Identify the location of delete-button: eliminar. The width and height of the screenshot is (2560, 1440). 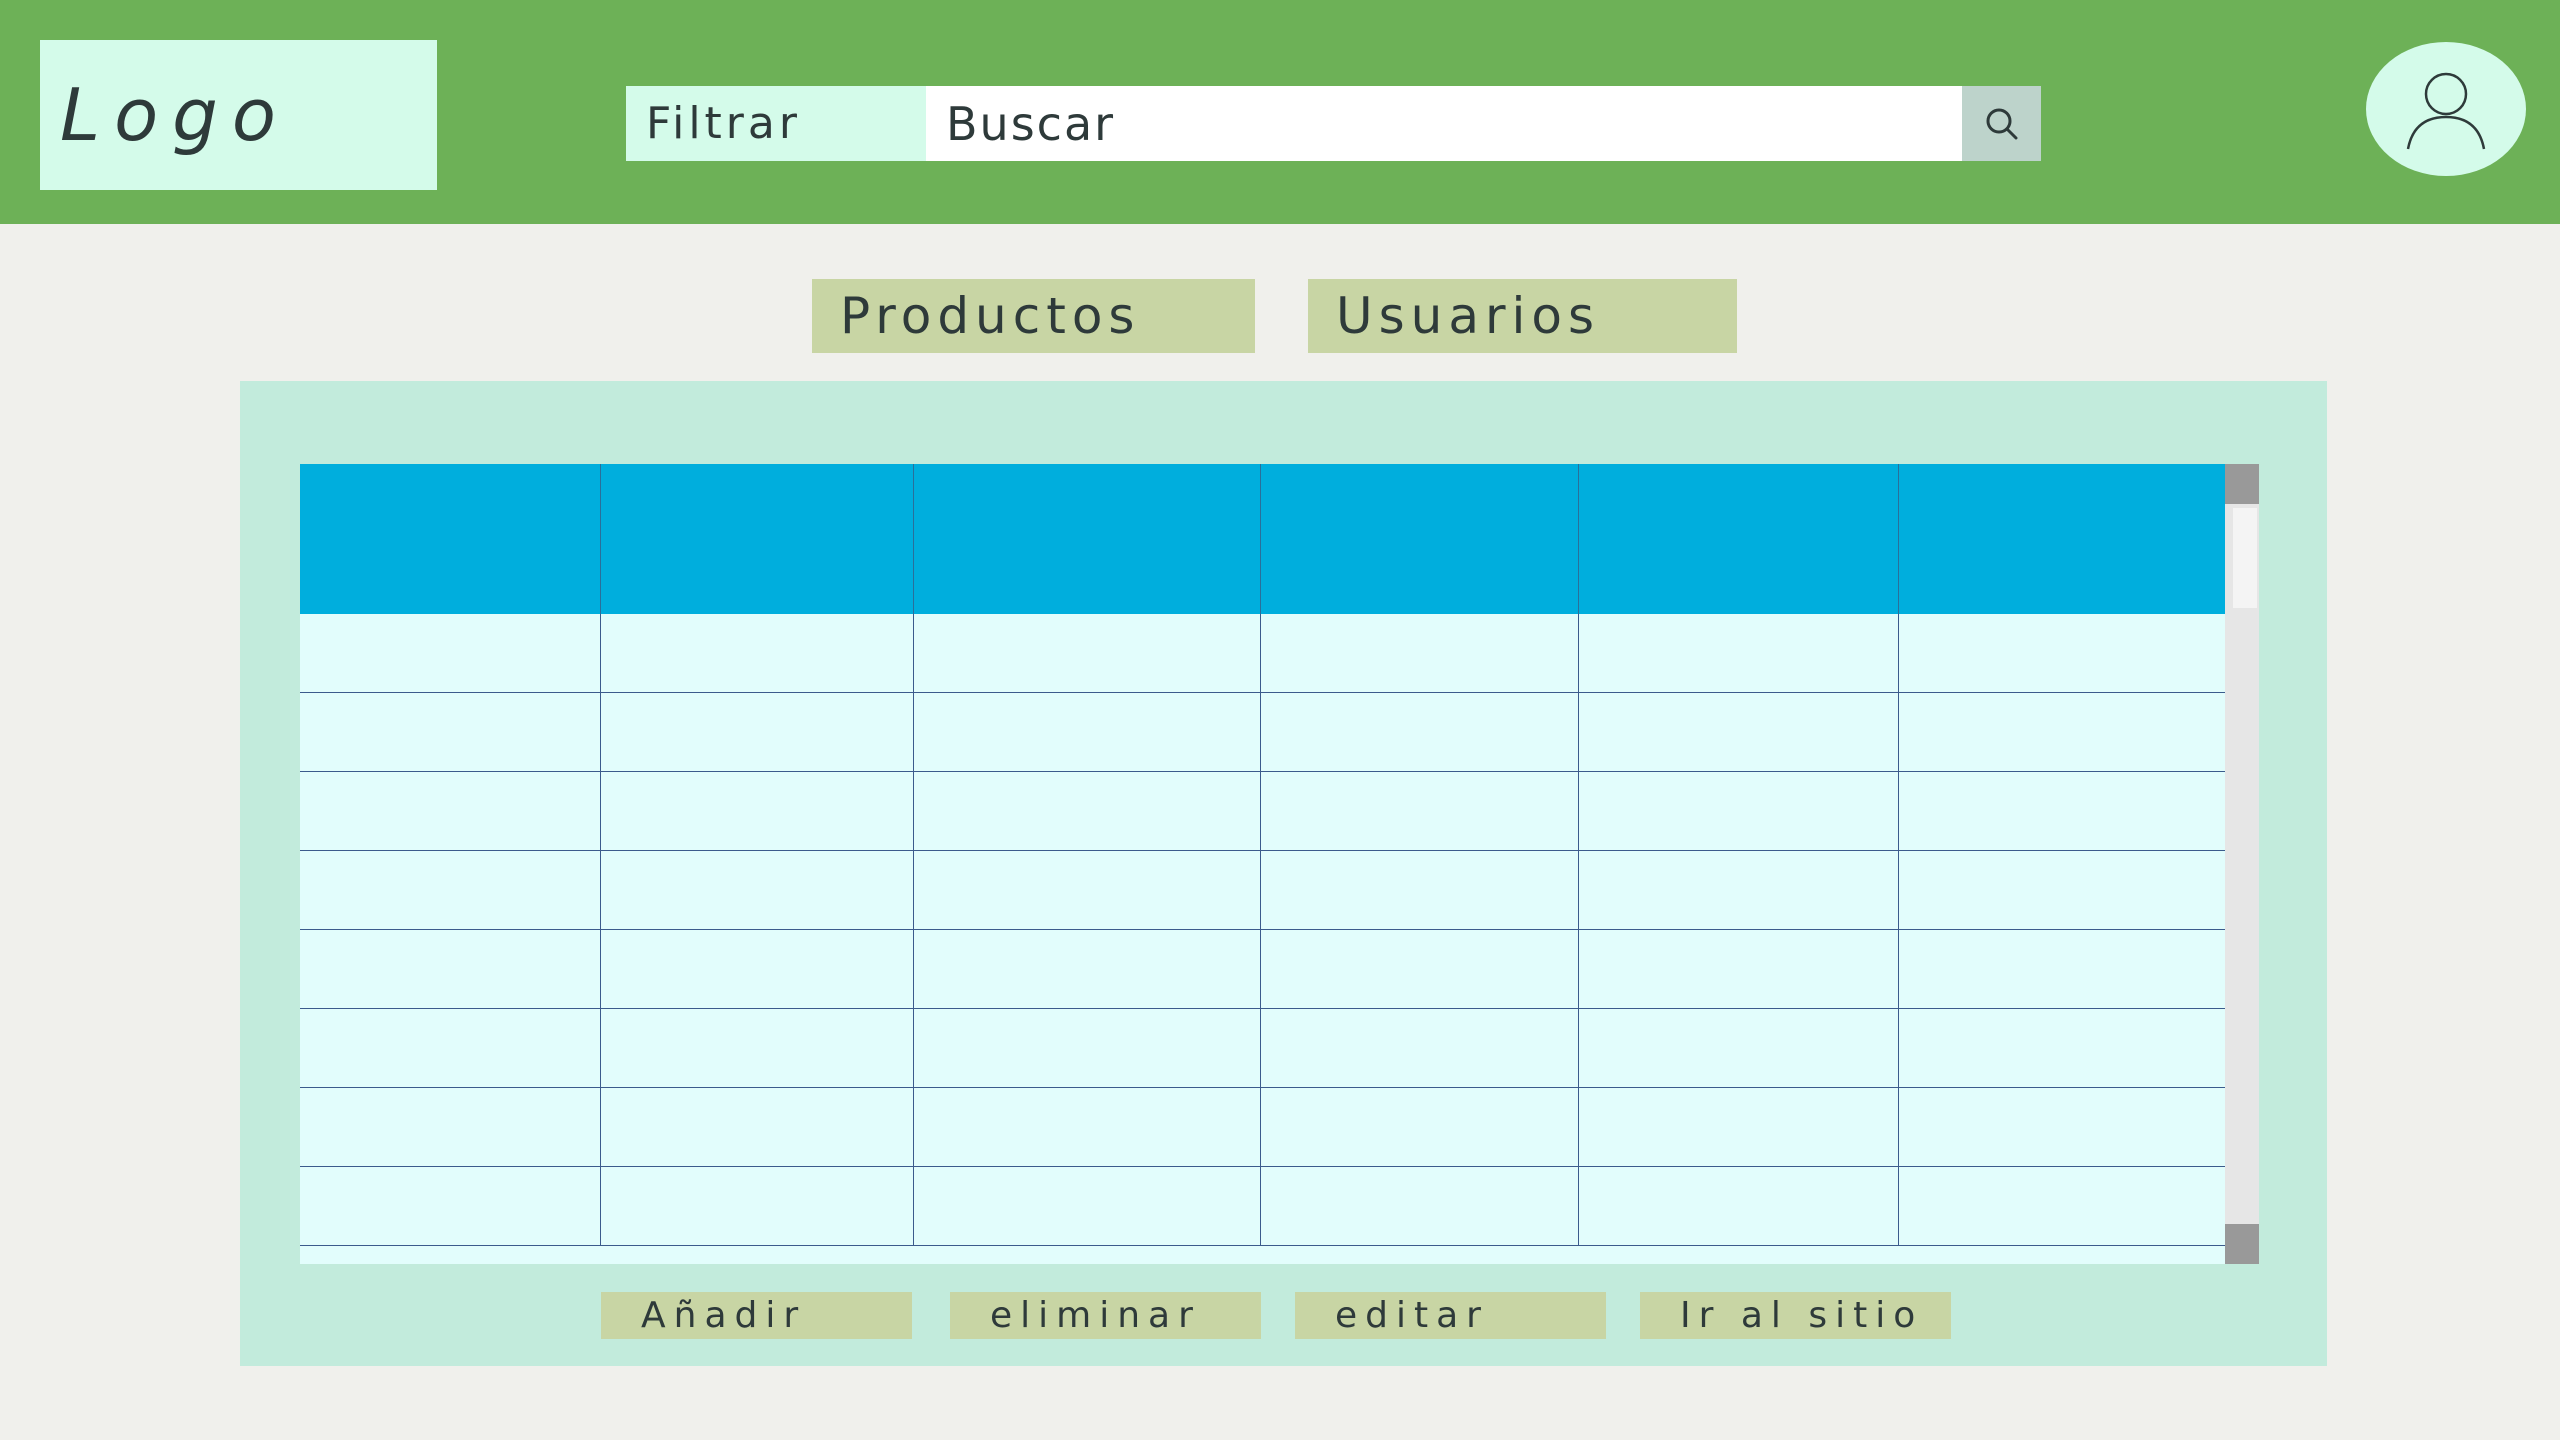
(1105, 1315).